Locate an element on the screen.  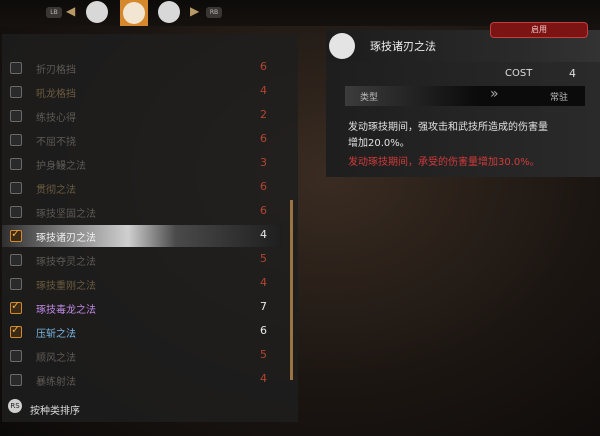
skill-name: 折刃格挡 is located at coordinates (56, 70).